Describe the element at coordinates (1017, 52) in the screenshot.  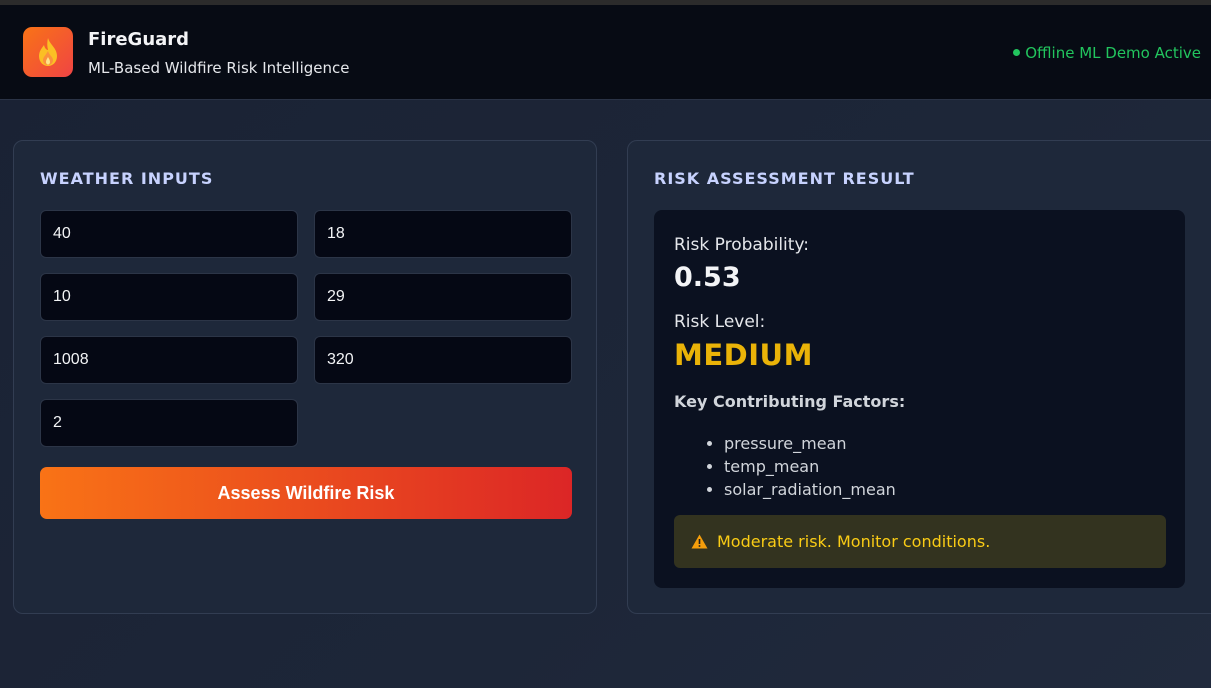
I see `status-dot-icon` at that location.